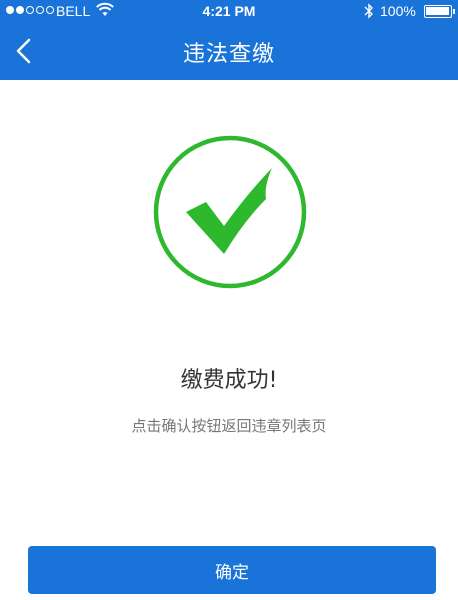  Describe the element at coordinates (229, 40) in the screenshot. I see `app-header: BELL 4:21 PM 100% 违法查缴` at that location.